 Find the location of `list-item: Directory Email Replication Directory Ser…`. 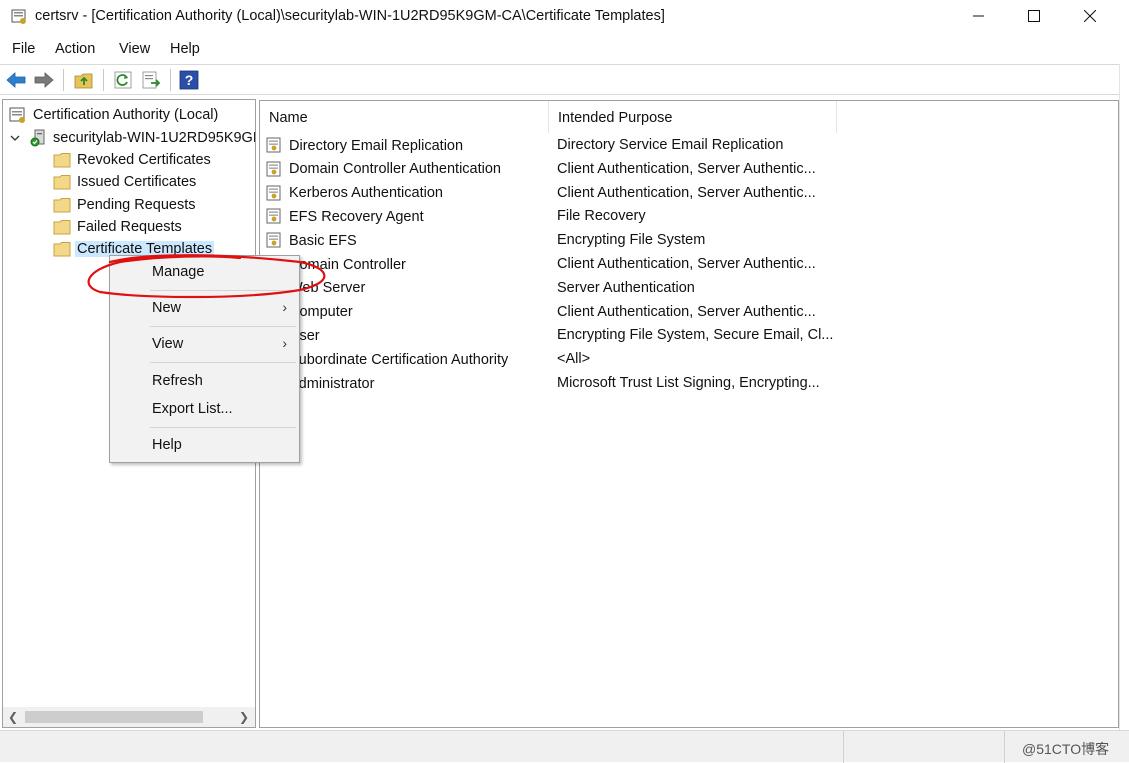

list-item: Directory Email Replication Directory Ser… is located at coordinates (610, 146).